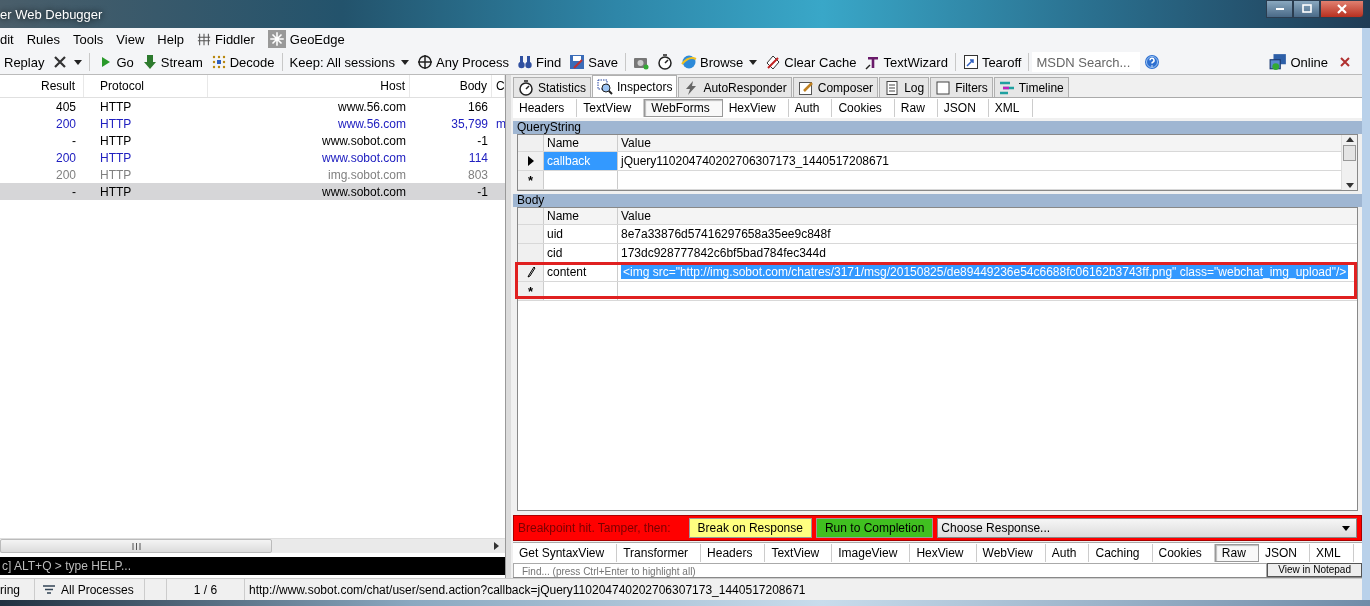 This screenshot has width=1370, height=606. What do you see at coordinates (49, 39) in the screenshot?
I see `menu-item: Rules` at bounding box center [49, 39].